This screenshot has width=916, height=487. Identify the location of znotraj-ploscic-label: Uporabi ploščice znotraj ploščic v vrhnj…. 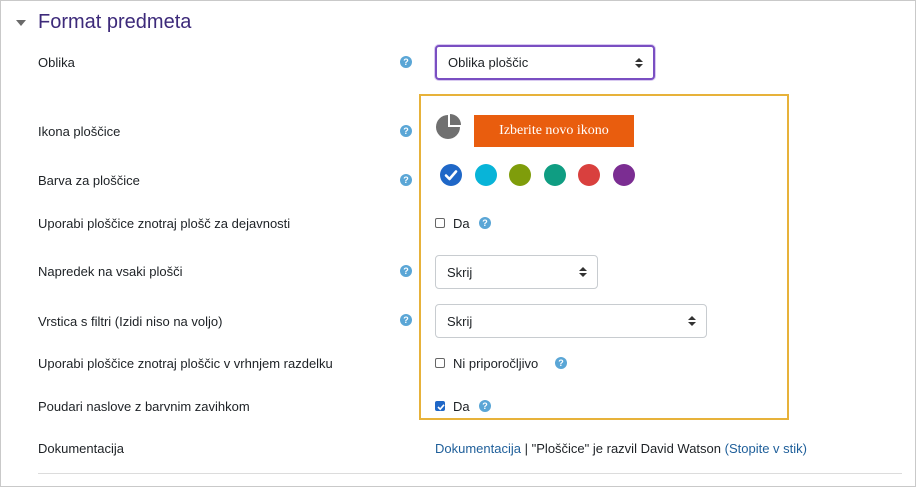
(185, 363).